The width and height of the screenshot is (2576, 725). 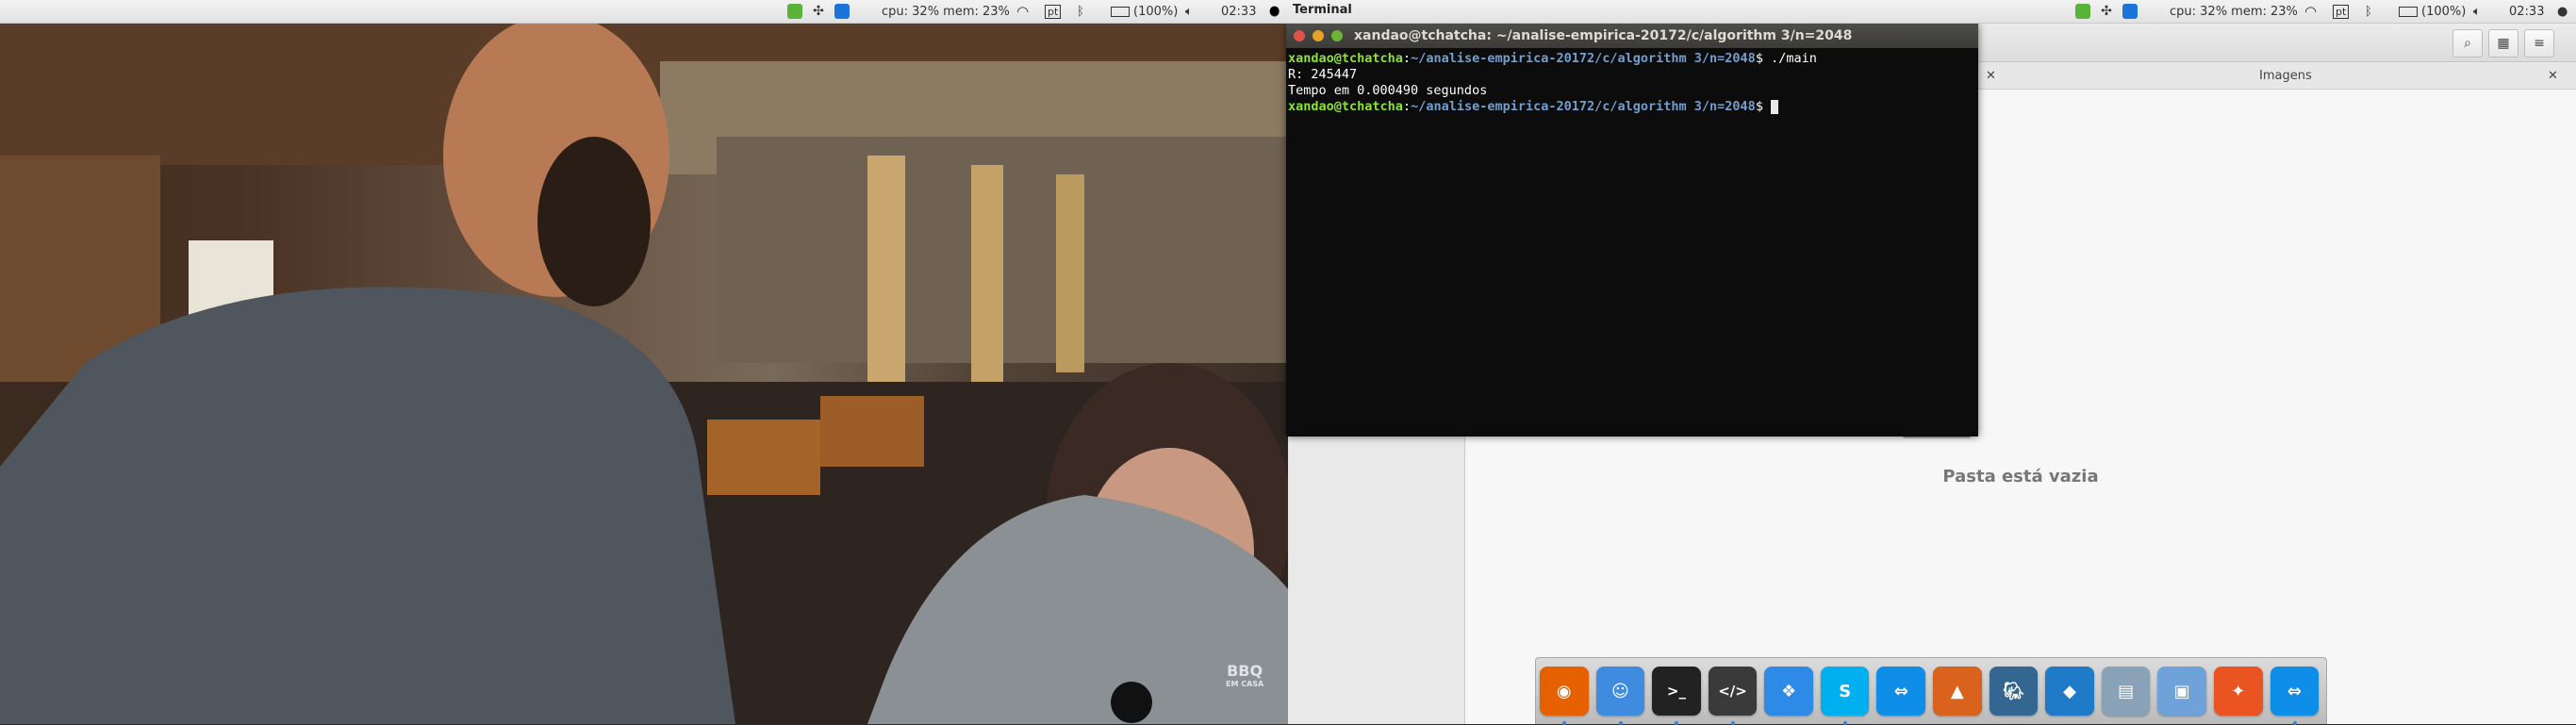 I want to click on clock-right: 02:33, so click(x=2526, y=12).